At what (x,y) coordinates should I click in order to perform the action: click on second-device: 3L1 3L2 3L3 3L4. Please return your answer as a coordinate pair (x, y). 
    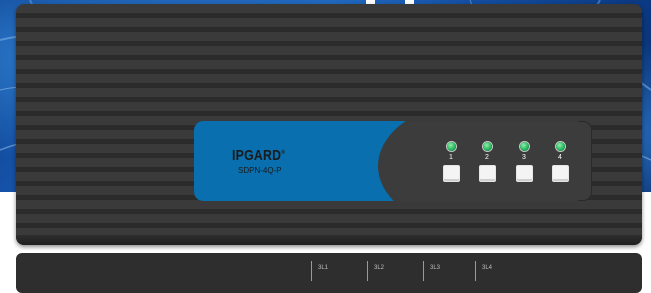
    Looking at the image, I should click on (329, 273).